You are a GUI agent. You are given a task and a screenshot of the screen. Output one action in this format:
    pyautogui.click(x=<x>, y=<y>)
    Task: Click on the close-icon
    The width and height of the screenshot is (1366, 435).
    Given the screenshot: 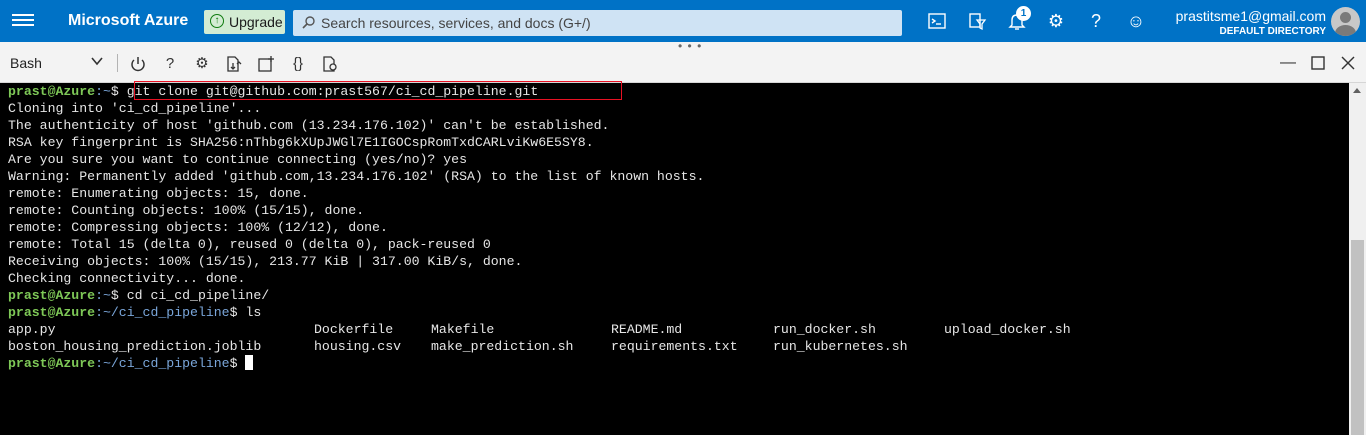 What is the action you would take?
    pyautogui.click(x=1348, y=63)
    